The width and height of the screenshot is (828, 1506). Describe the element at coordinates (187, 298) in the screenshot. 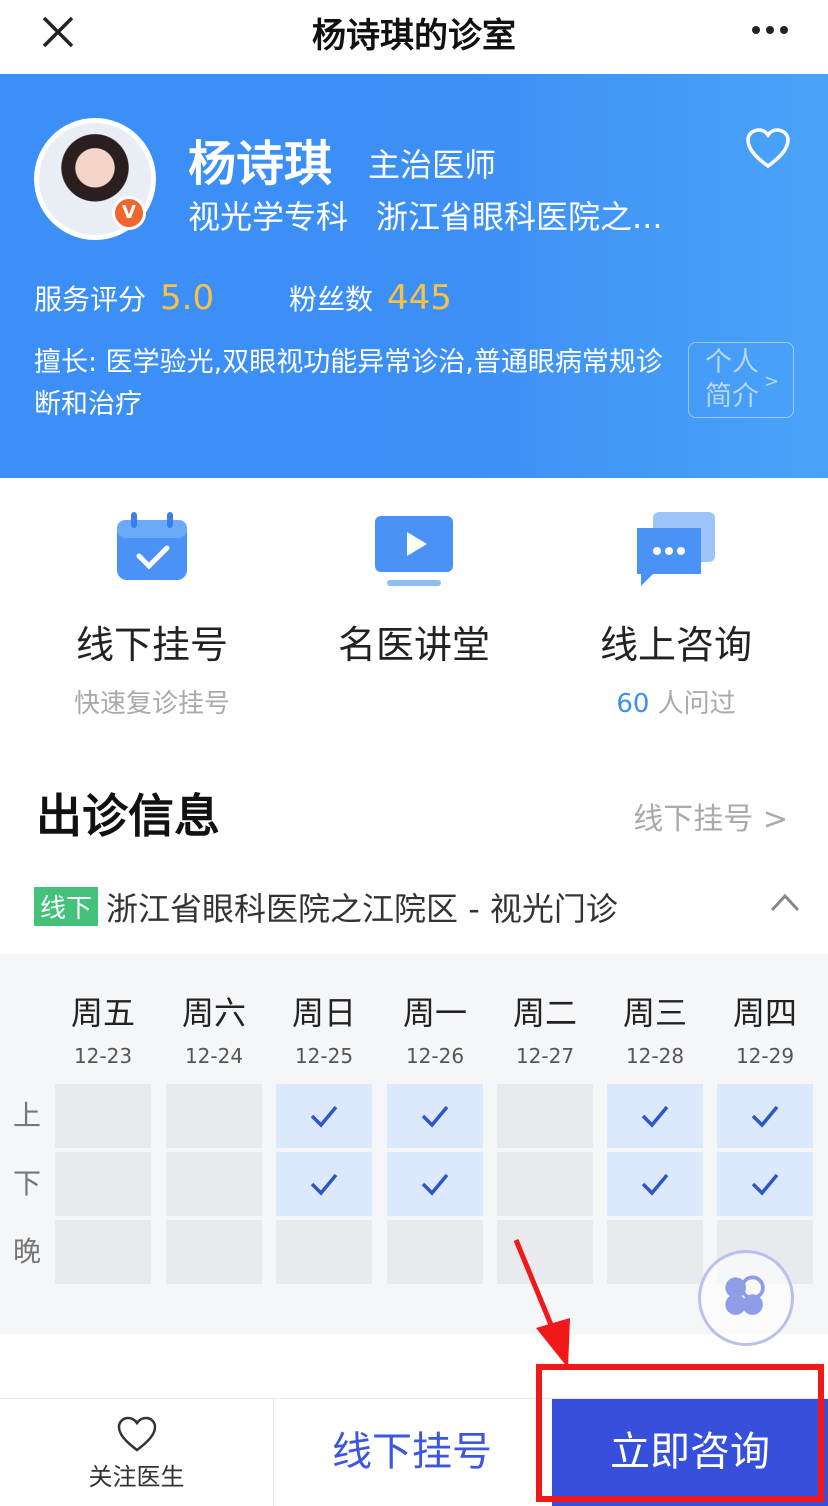

I see `rating-value: 5.0` at that location.